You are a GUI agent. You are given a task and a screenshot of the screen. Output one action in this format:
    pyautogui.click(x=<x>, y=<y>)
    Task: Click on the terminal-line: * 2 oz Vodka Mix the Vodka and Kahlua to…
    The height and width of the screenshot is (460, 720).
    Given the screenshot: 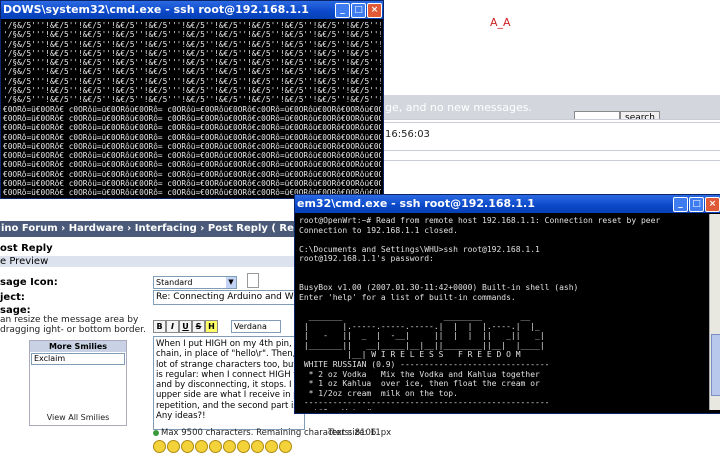 What is the action you would take?
    pyautogui.click(x=419, y=374)
    